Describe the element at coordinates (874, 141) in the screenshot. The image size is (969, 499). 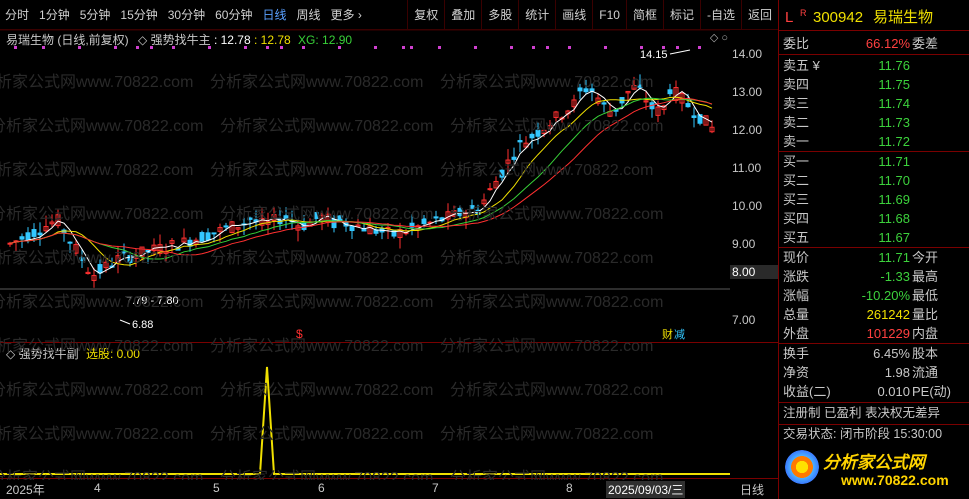
I see `ask-row: 卖一 11.72` at that location.